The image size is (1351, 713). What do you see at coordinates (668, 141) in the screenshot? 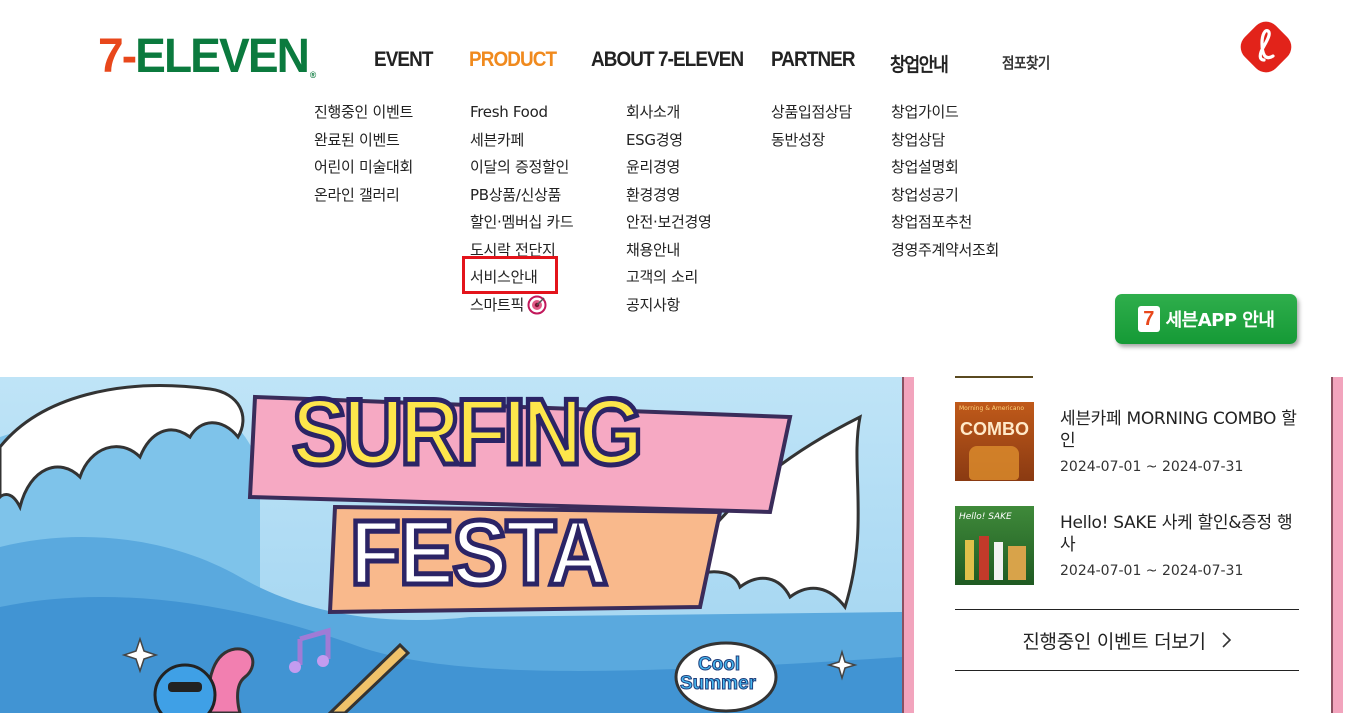
I see `submenu-item: ESG경영` at bounding box center [668, 141].